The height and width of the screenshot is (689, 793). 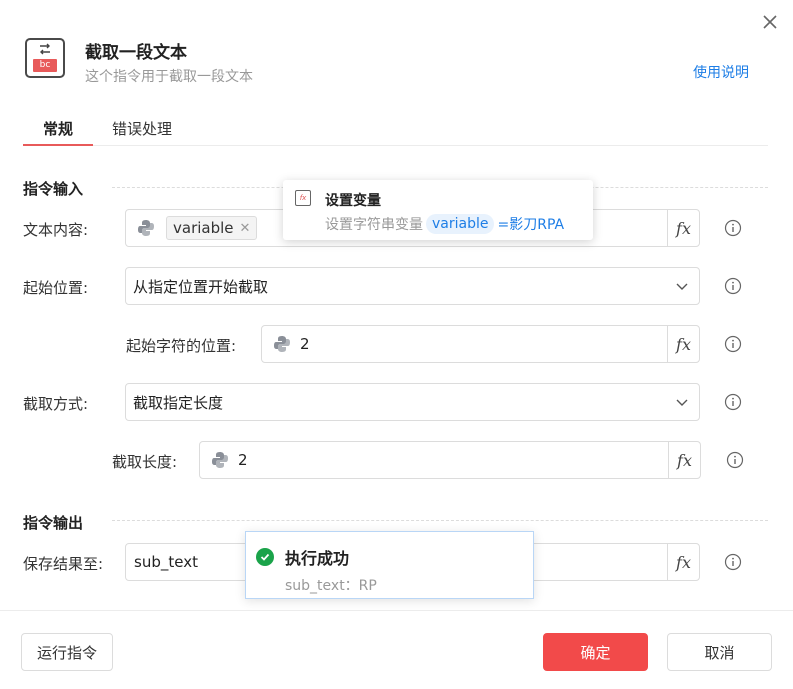 What do you see at coordinates (58, 132) in the screenshot?
I see `tab-general: 常规` at bounding box center [58, 132].